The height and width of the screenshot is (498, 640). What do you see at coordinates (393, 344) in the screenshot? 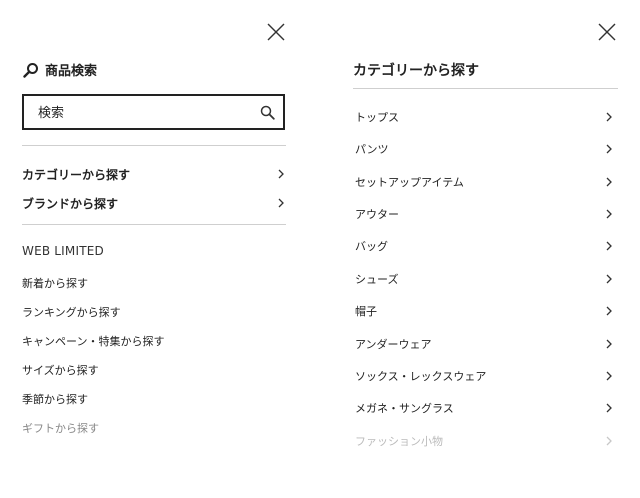
I see `category-label: アンダーウェア` at bounding box center [393, 344].